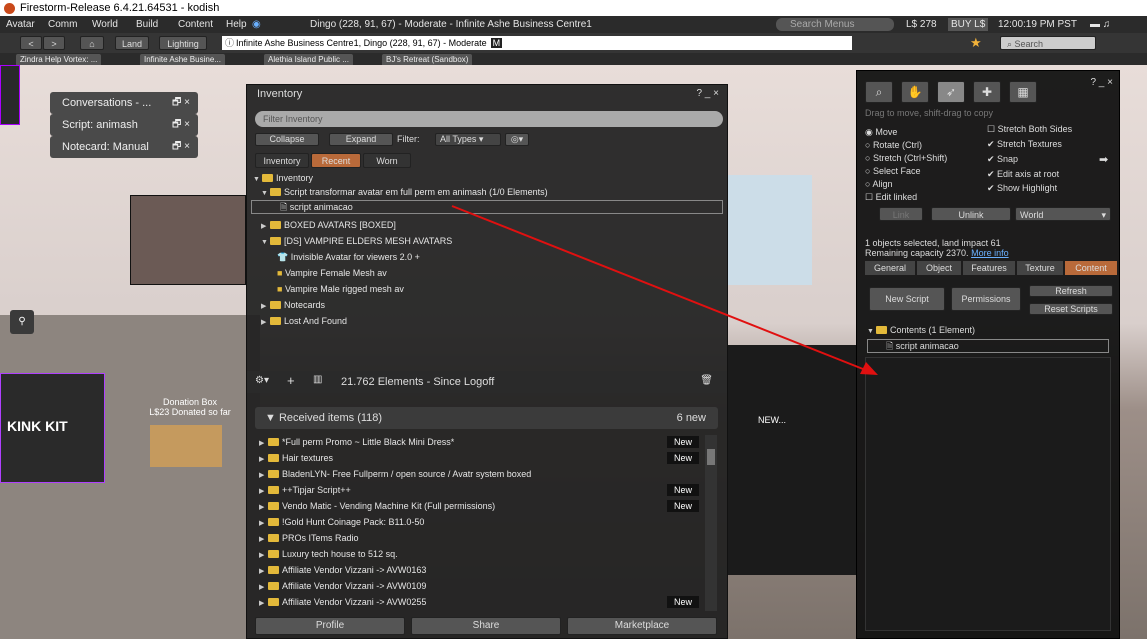 This screenshot has height=639, width=1147. Describe the element at coordinates (660, 288) in the screenshot. I see `drag-arrow-line` at that location.